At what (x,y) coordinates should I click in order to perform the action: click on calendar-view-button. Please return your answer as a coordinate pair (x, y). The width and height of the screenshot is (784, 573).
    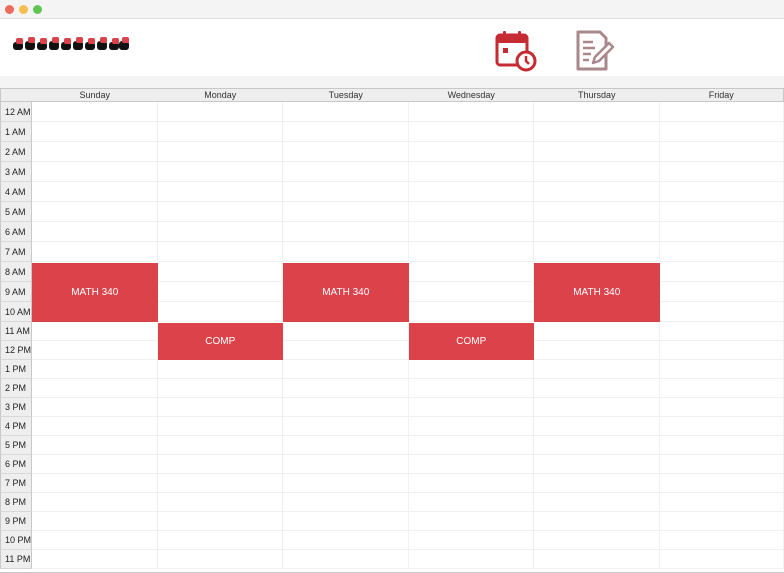
    Looking at the image, I should click on (516, 51).